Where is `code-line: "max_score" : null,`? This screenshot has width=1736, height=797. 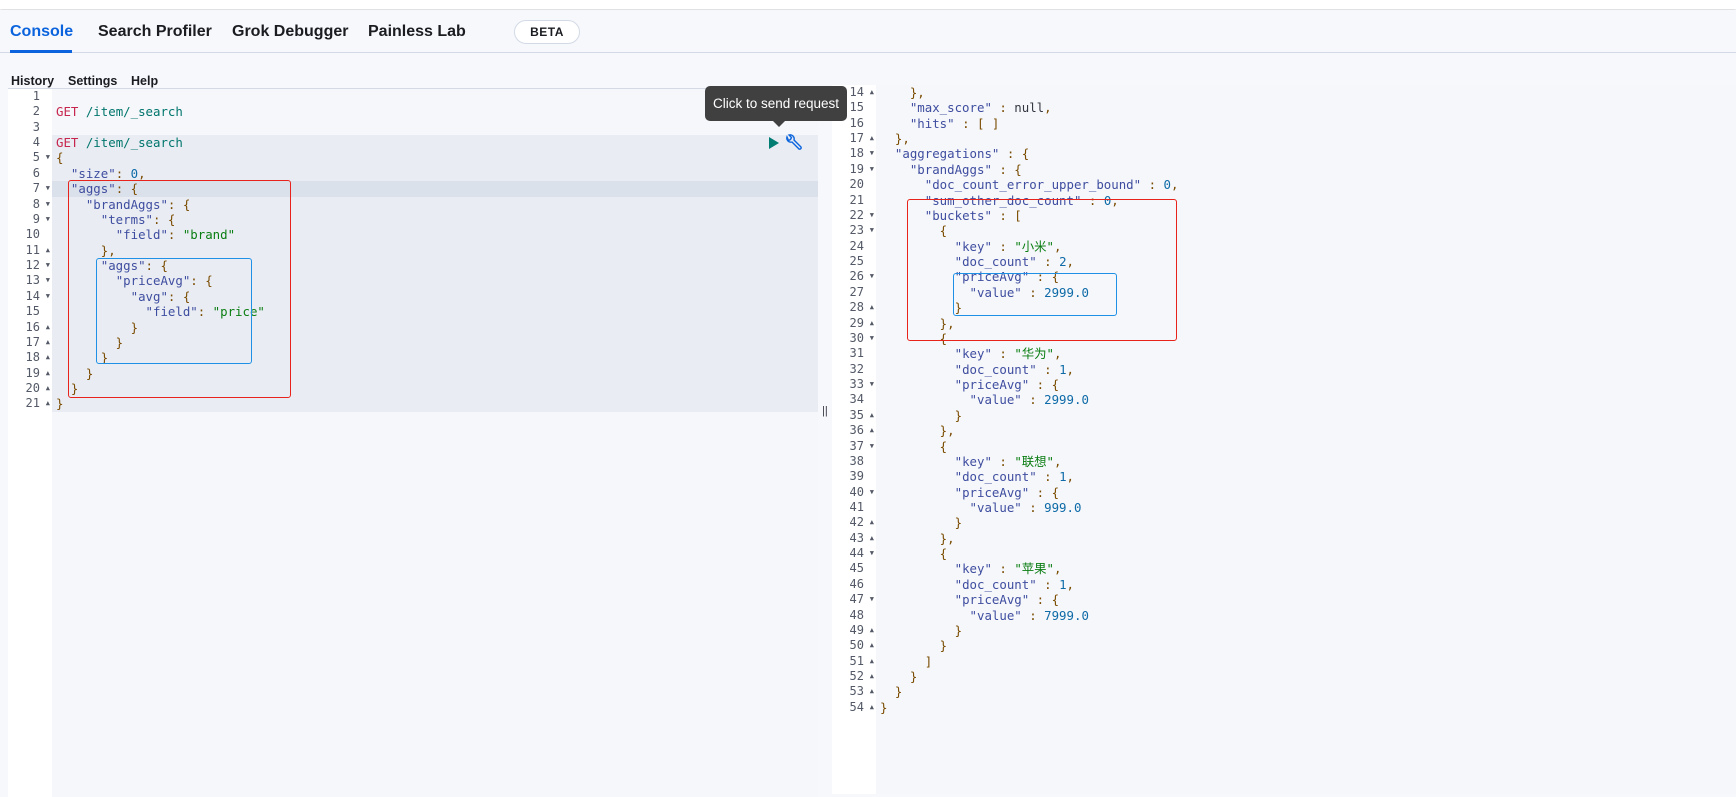 code-line: "max_score" : null, is located at coordinates (966, 107).